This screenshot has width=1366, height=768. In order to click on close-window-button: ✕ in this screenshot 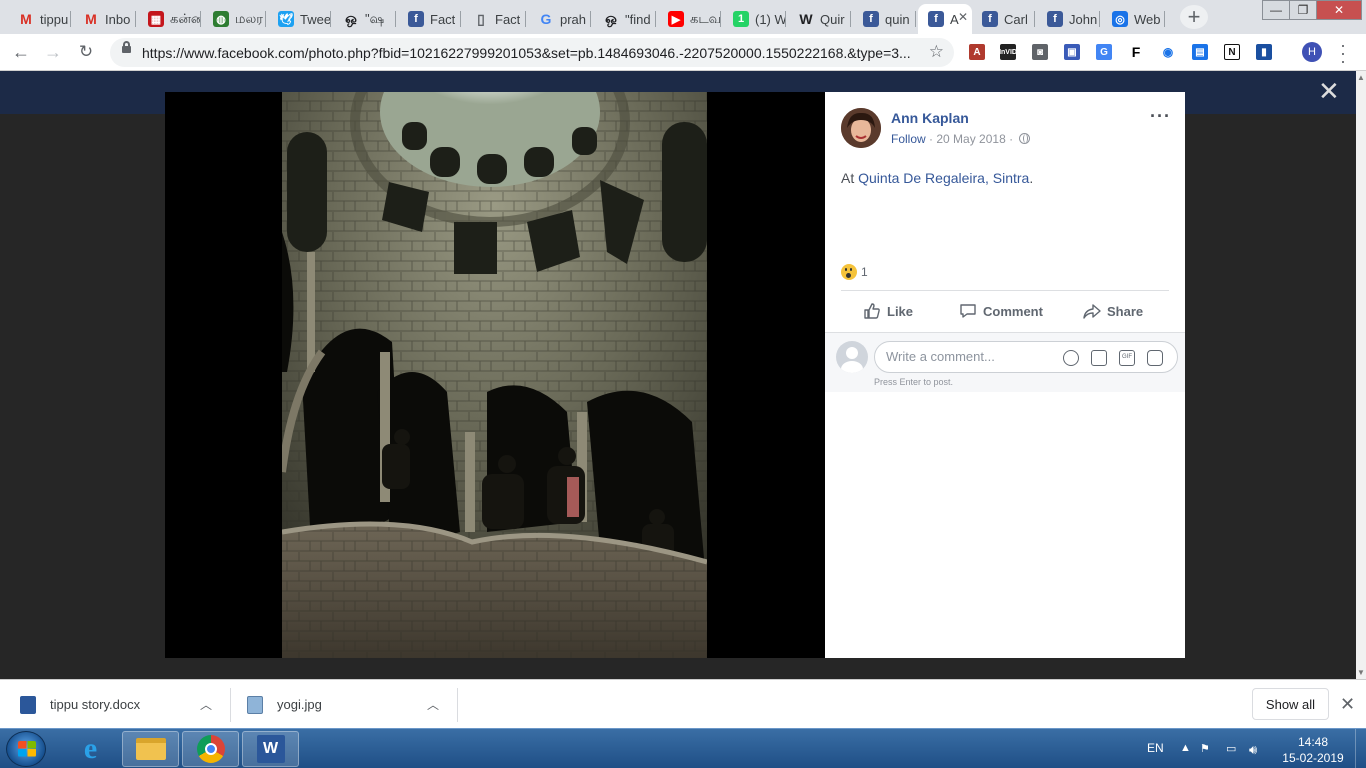, I will do `click(1339, 10)`.